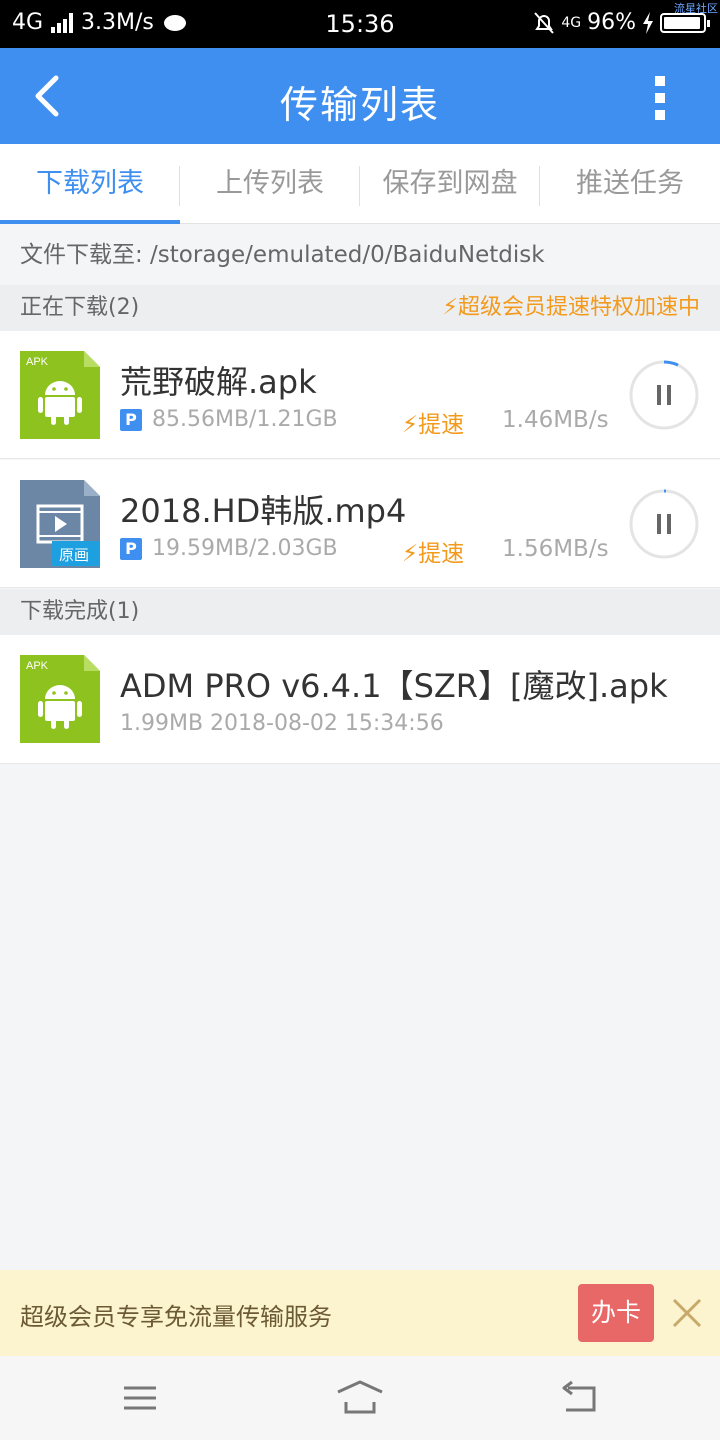  What do you see at coordinates (140, 1398) in the screenshot?
I see `menu-icon` at bounding box center [140, 1398].